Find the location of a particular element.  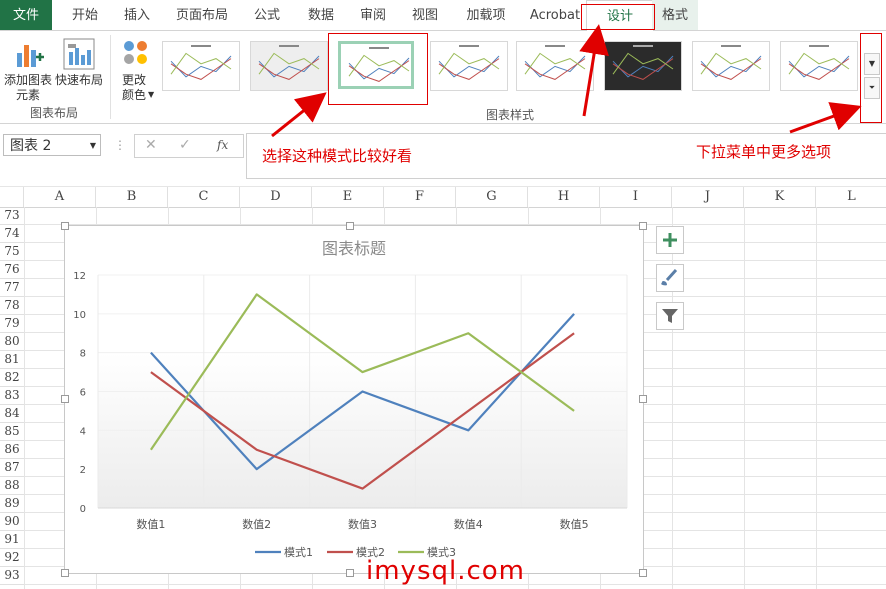

row-header-84: 84 is located at coordinates (12, 414).